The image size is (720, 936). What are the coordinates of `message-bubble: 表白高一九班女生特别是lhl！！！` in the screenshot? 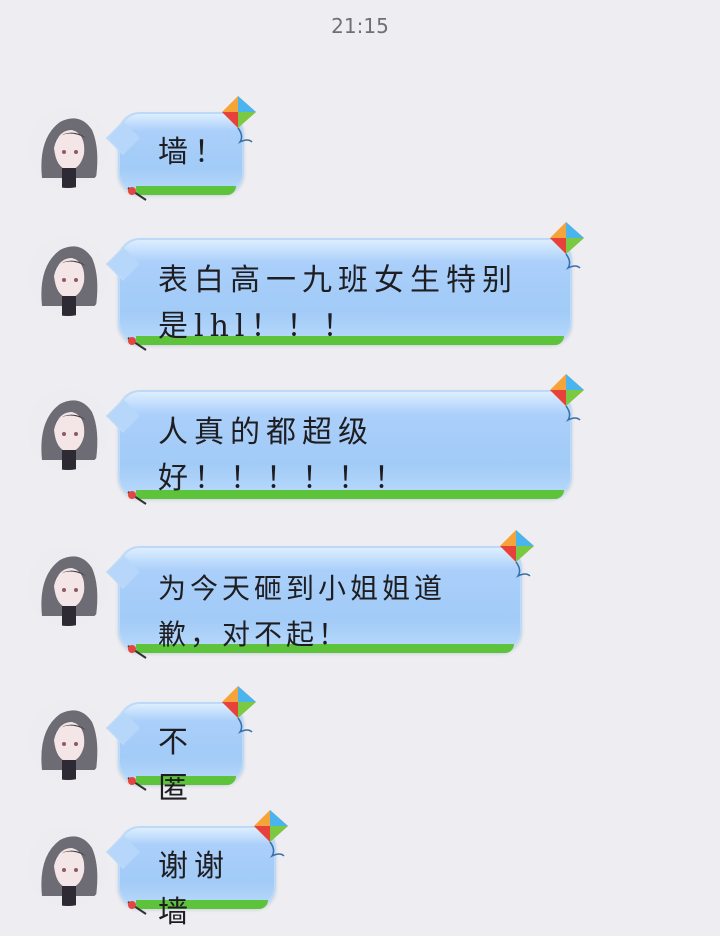 It's located at (345, 286).